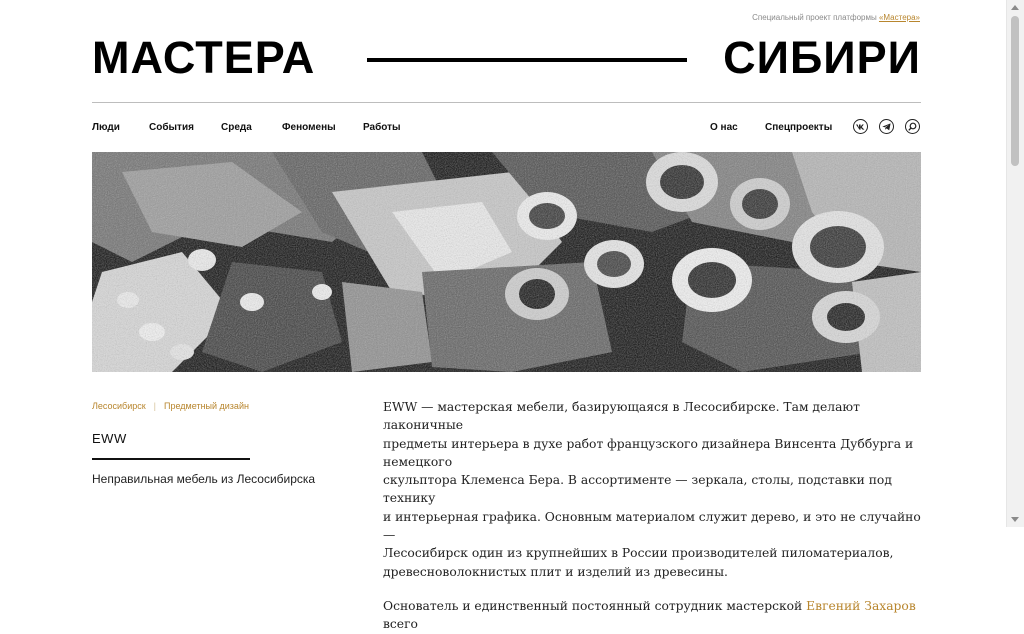 This screenshot has height=634, width=1024. What do you see at coordinates (1015, 519) in the screenshot?
I see `scroll-down-arrow-icon` at bounding box center [1015, 519].